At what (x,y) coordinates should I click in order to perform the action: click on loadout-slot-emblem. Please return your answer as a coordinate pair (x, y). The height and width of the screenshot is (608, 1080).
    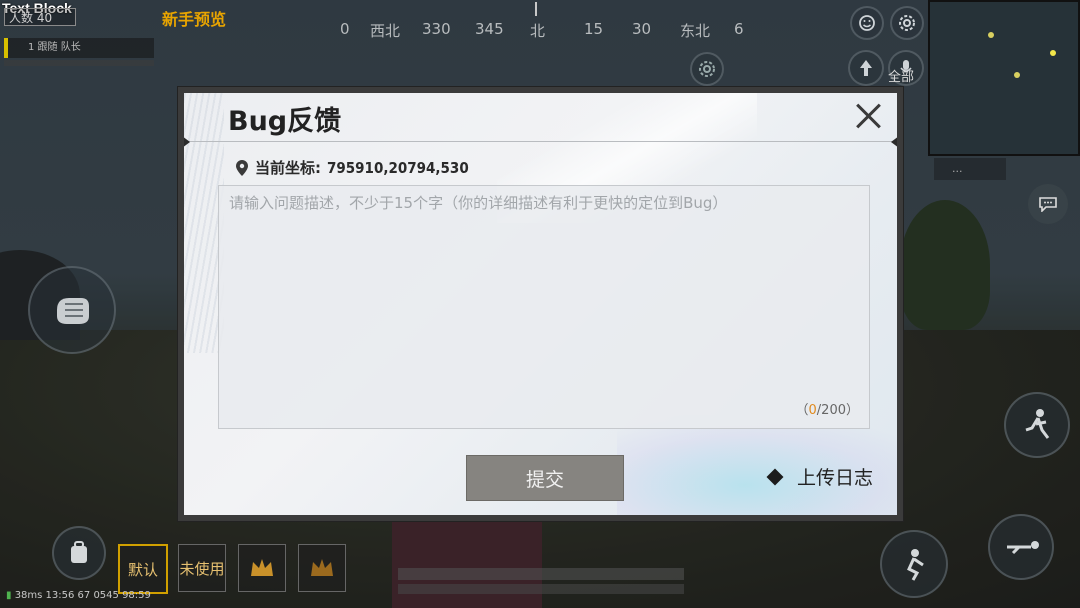
    Looking at the image, I should click on (262, 568).